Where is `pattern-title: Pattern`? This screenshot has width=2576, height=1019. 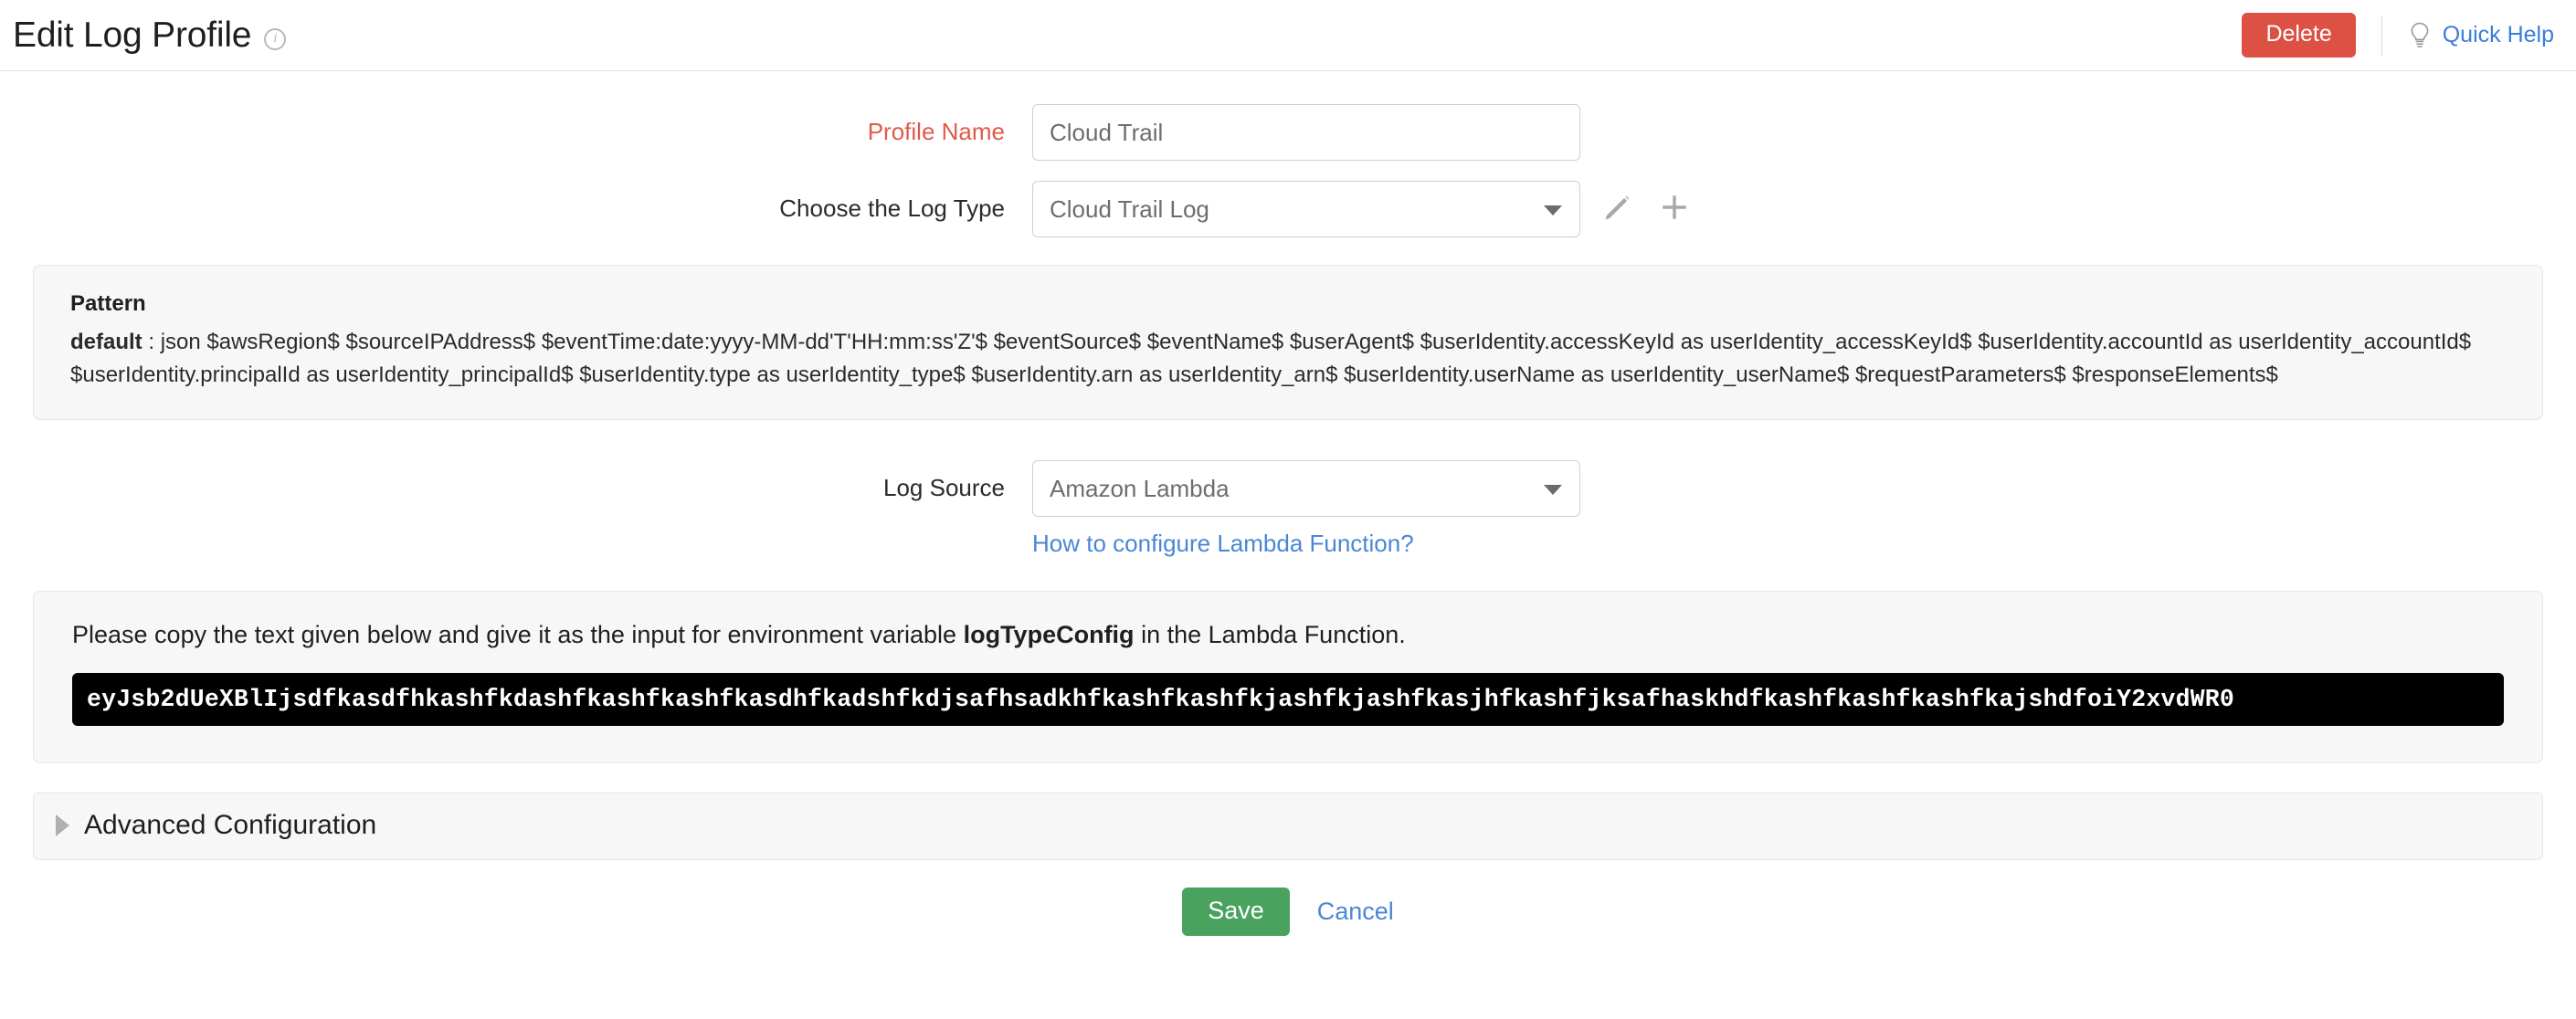
pattern-title: Pattern is located at coordinates (108, 303).